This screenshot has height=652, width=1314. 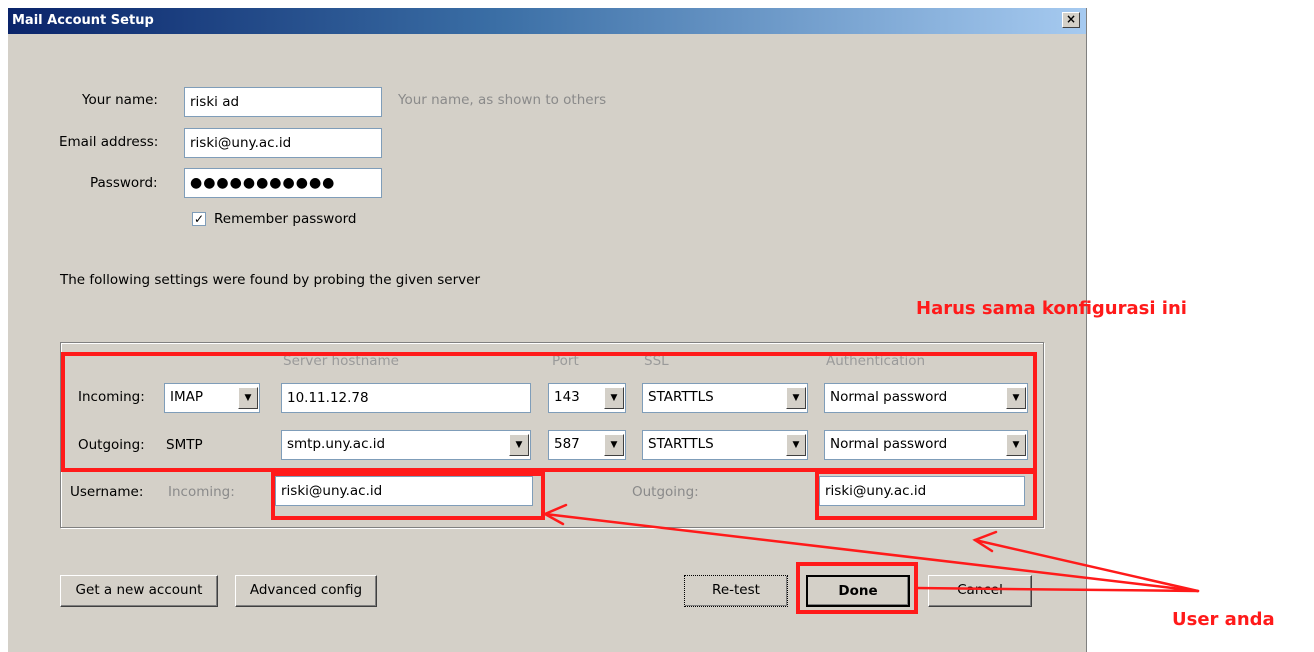 I want to click on annotation-arrows, so click(x=871, y=548).